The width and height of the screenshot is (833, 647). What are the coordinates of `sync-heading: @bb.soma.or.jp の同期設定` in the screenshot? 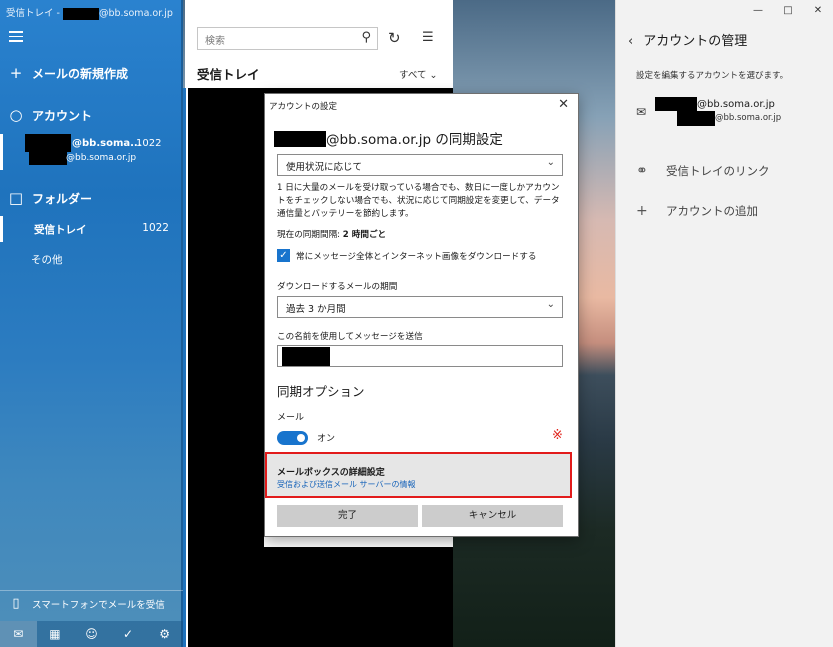 It's located at (388, 138).